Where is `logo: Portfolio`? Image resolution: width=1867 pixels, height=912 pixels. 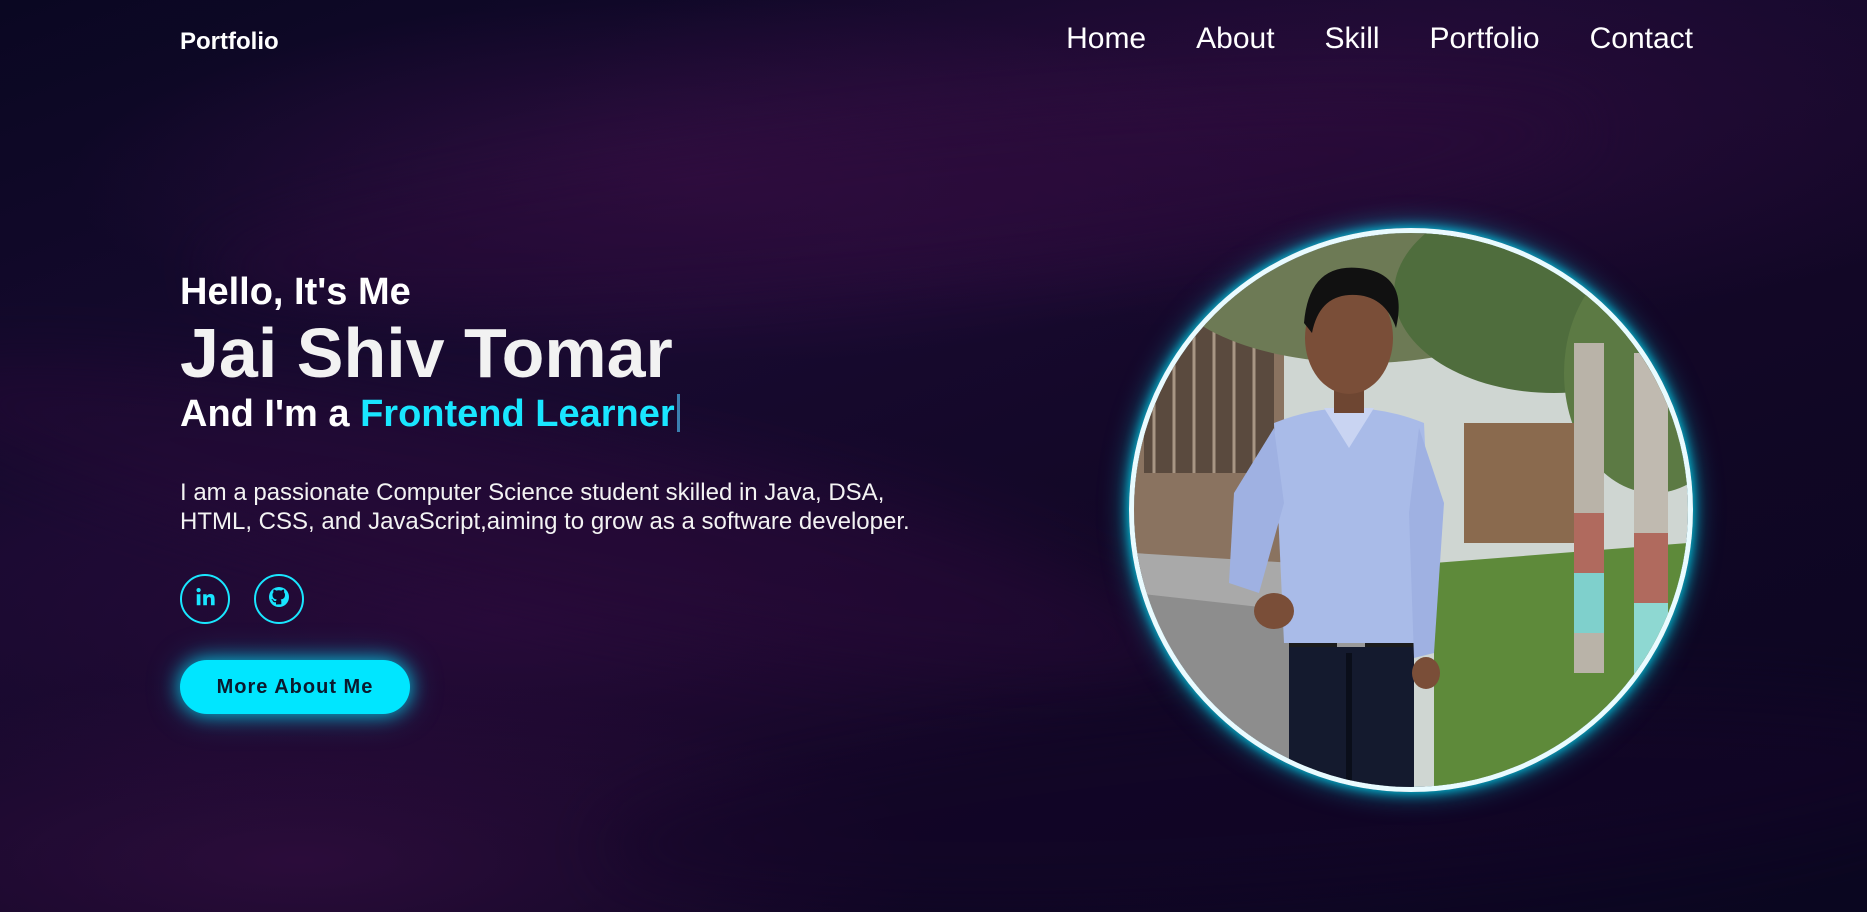
logo: Portfolio is located at coordinates (229, 42).